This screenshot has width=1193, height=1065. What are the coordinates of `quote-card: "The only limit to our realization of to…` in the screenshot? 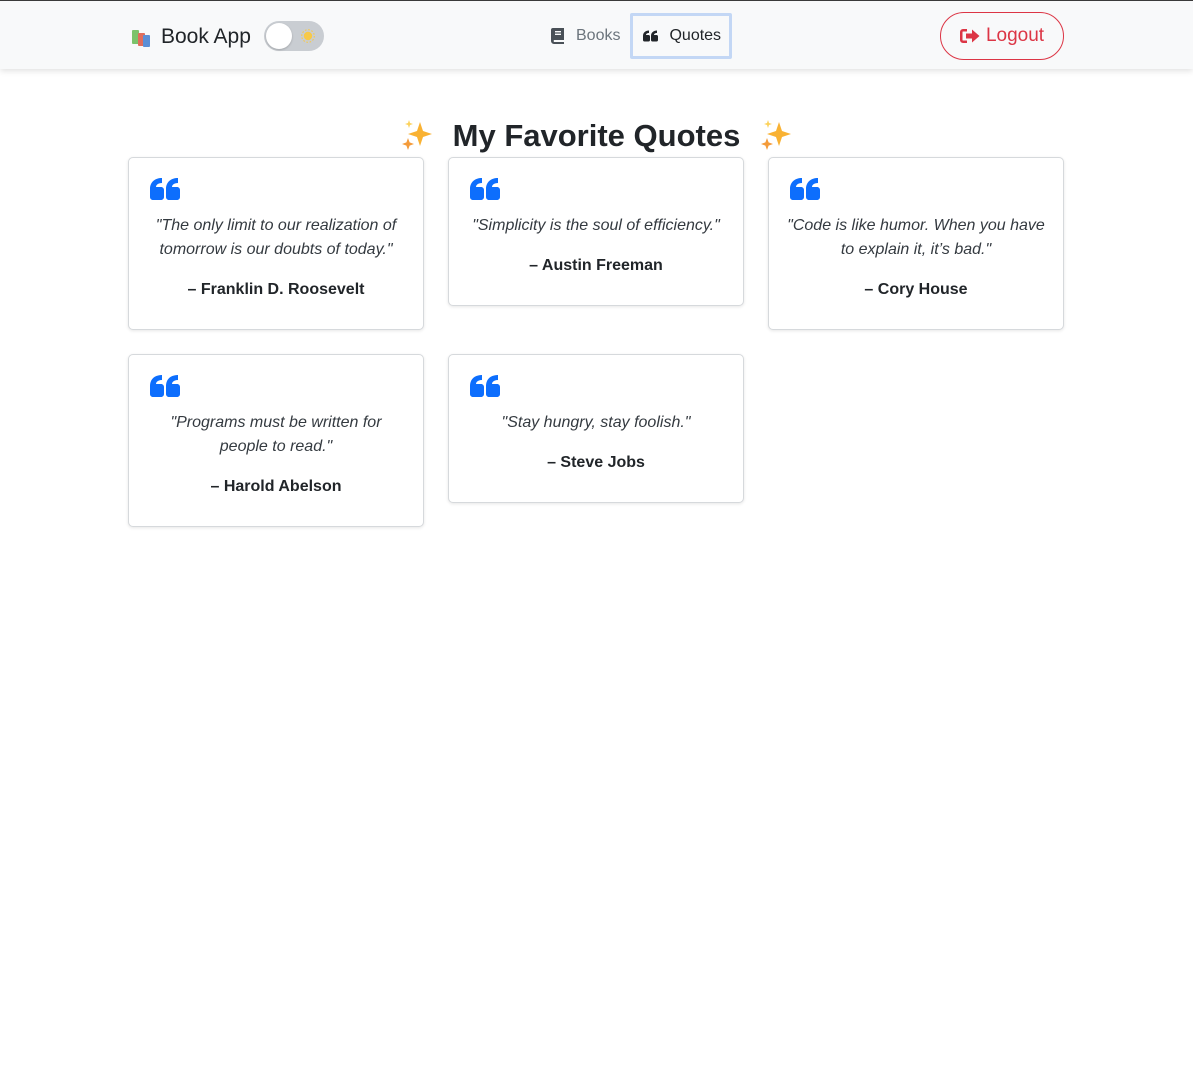 It's located at (276, 243).